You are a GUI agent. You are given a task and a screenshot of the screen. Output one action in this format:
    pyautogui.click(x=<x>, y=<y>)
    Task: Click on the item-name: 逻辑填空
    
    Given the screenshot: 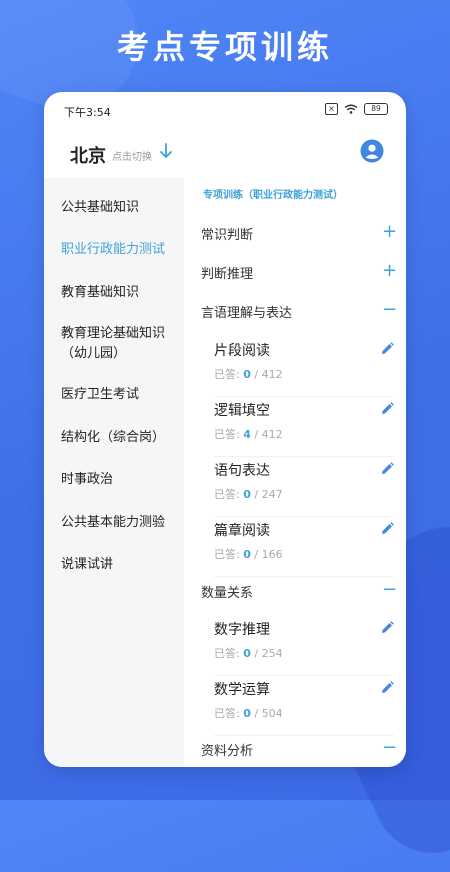 What is the action you would take?
    pyautogui.click(x=242, y=411)
    